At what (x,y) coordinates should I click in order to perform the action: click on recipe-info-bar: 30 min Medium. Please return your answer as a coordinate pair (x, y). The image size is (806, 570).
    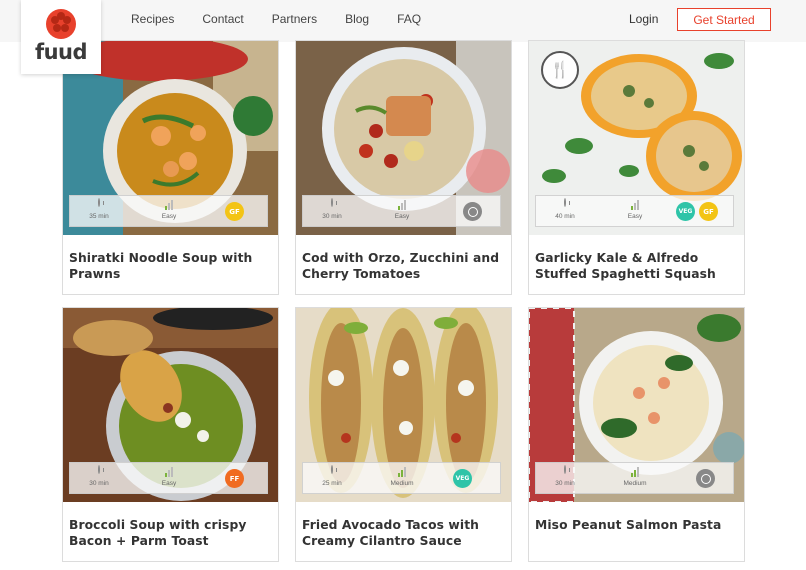
    Looking at the image, I should click on (634, 478).